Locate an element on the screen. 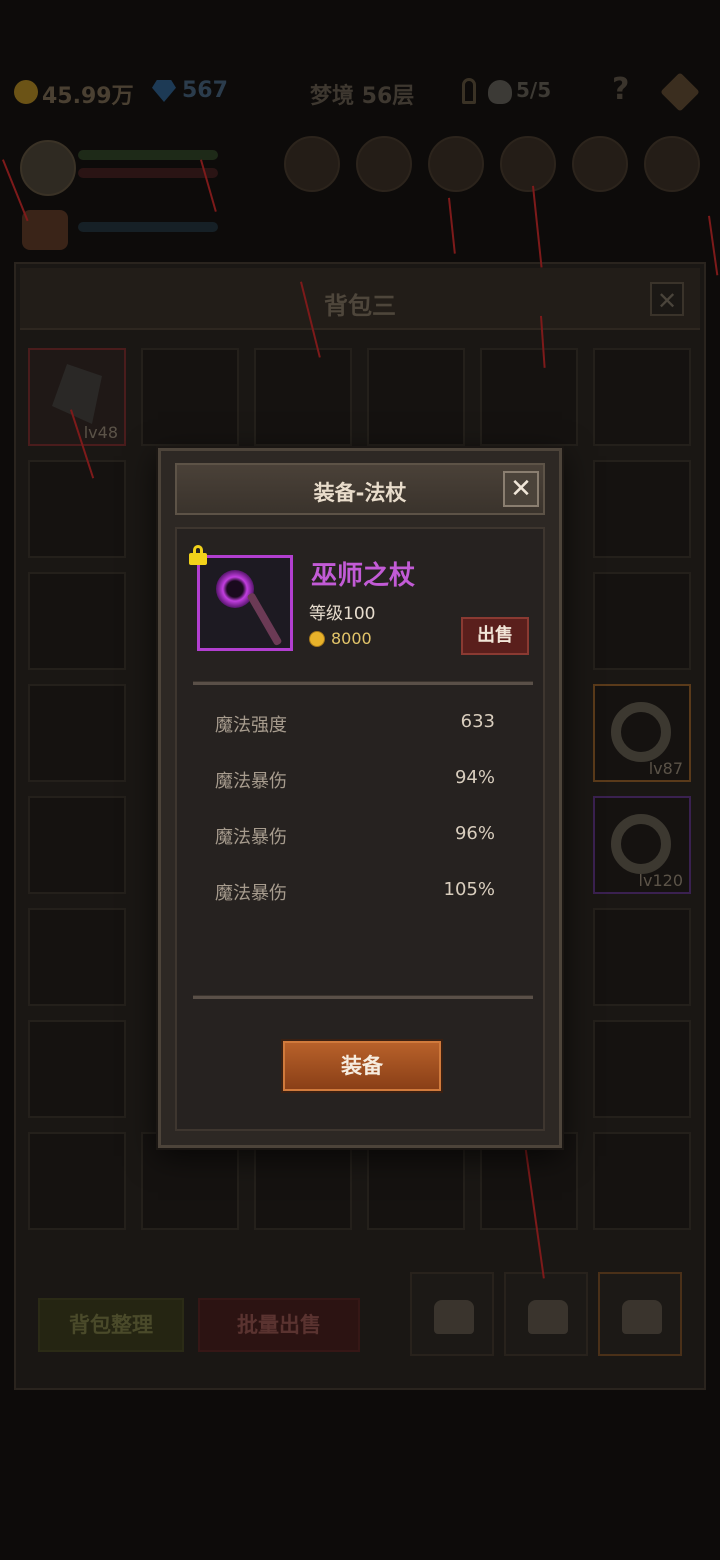 The width and height of the screenshot is (720, 1560). axe-icon is located at coordinates (77, 394).